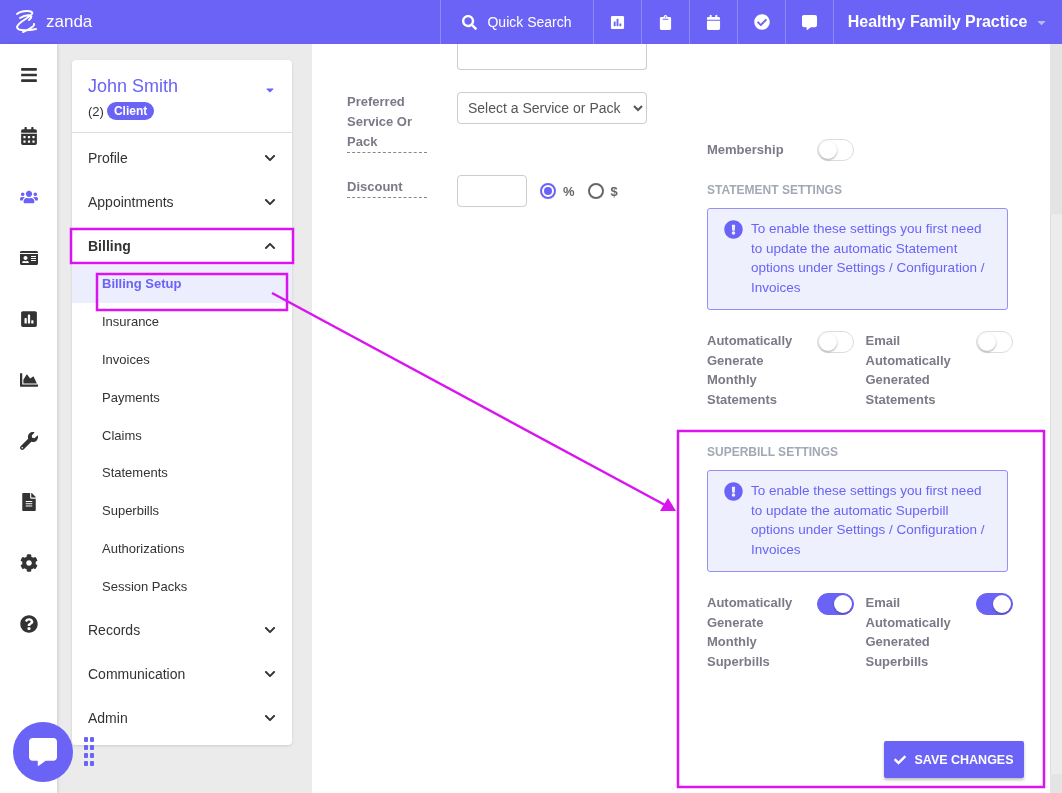 The height and width of the screenshot is (793, 1062). What do you see at coordinates (602, 191) in the screenshot?
I see `unit-radio-option: $` at bounding box center [602, 191].